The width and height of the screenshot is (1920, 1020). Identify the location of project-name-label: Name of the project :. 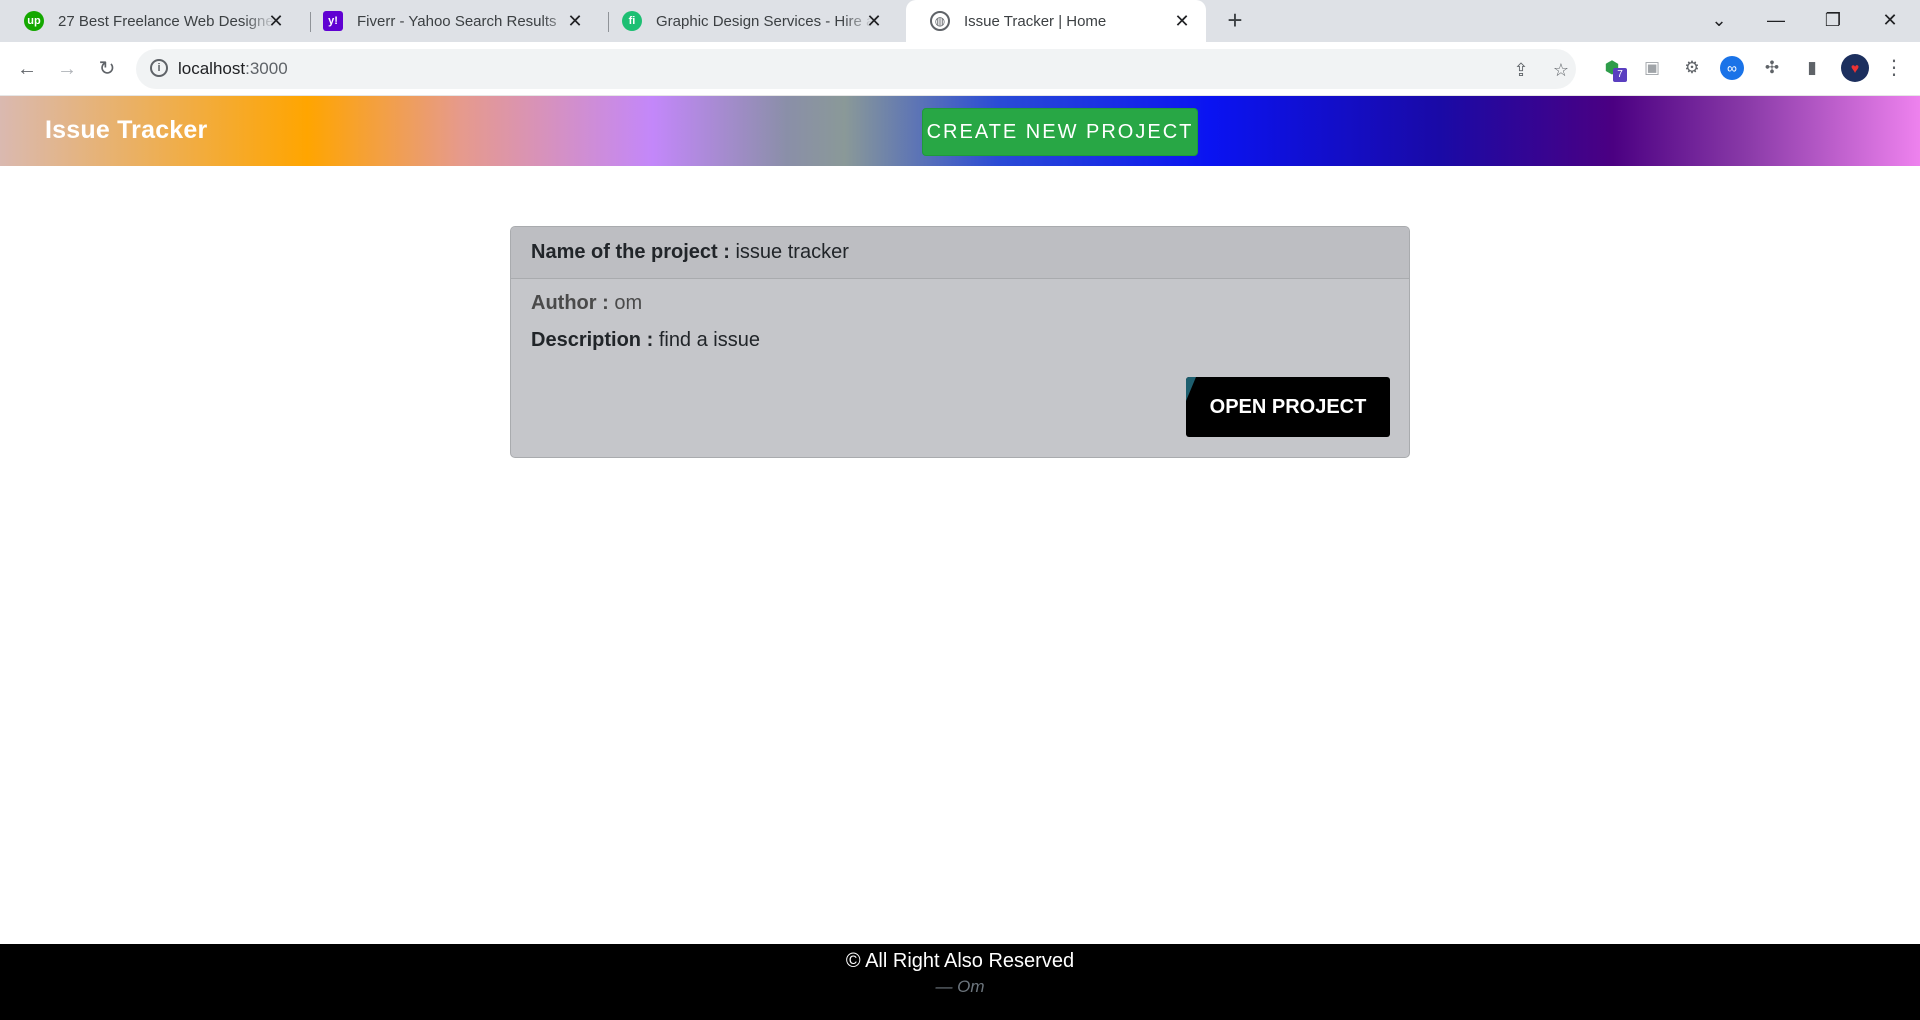
(630, 252).